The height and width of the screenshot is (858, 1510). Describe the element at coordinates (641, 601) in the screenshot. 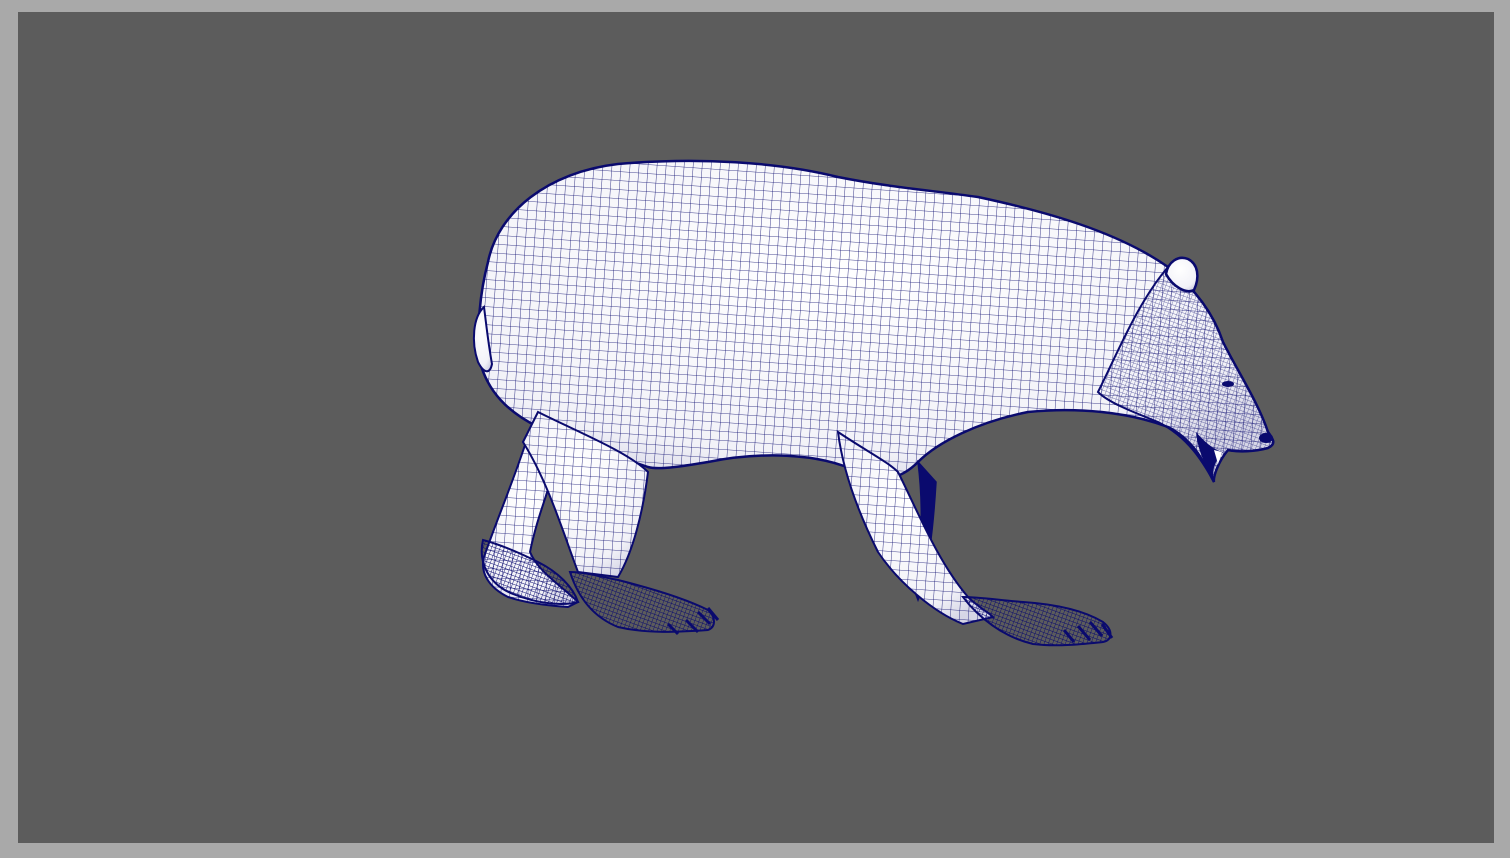

I see `bear-hind-paw-front` at that location.